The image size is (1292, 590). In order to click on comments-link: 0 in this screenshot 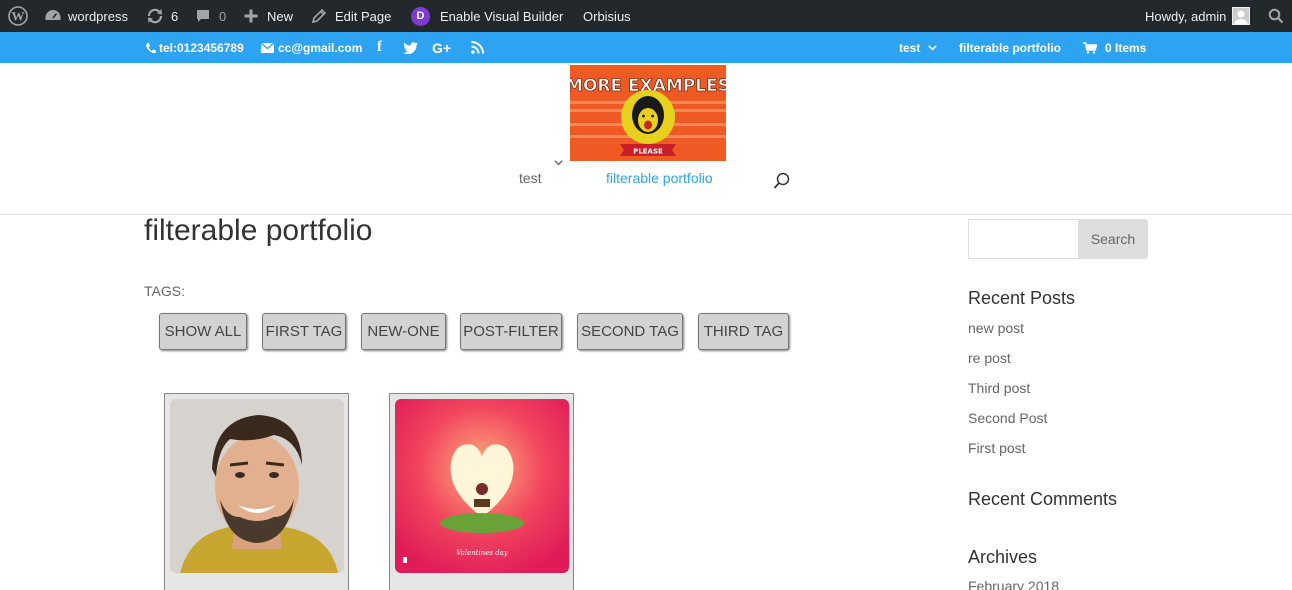, I will do `click(210, 16)`.